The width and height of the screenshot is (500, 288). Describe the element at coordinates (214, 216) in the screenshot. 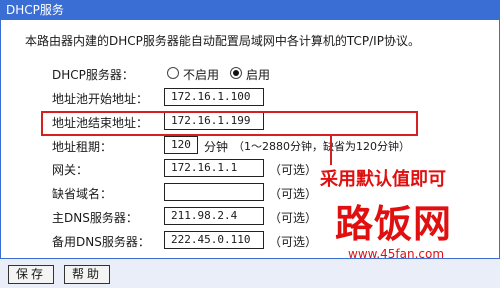

I see `dns-primary-input: 211.98.2.4` at that location.